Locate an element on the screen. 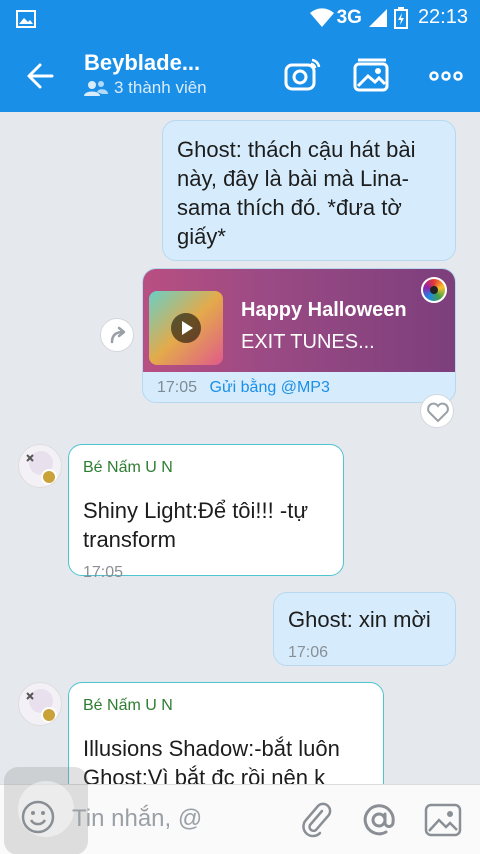 The height and width of the screenshot is (854, 480). heart-icon is located at coordinates (438, 412).